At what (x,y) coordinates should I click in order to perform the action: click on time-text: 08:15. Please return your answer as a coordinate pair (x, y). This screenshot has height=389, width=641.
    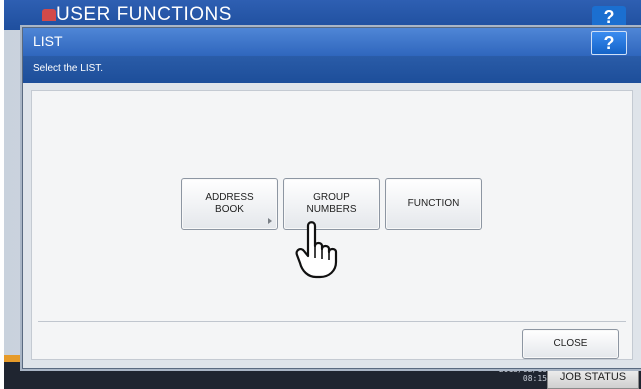
    Looking at the image, I should click on (534, 378).